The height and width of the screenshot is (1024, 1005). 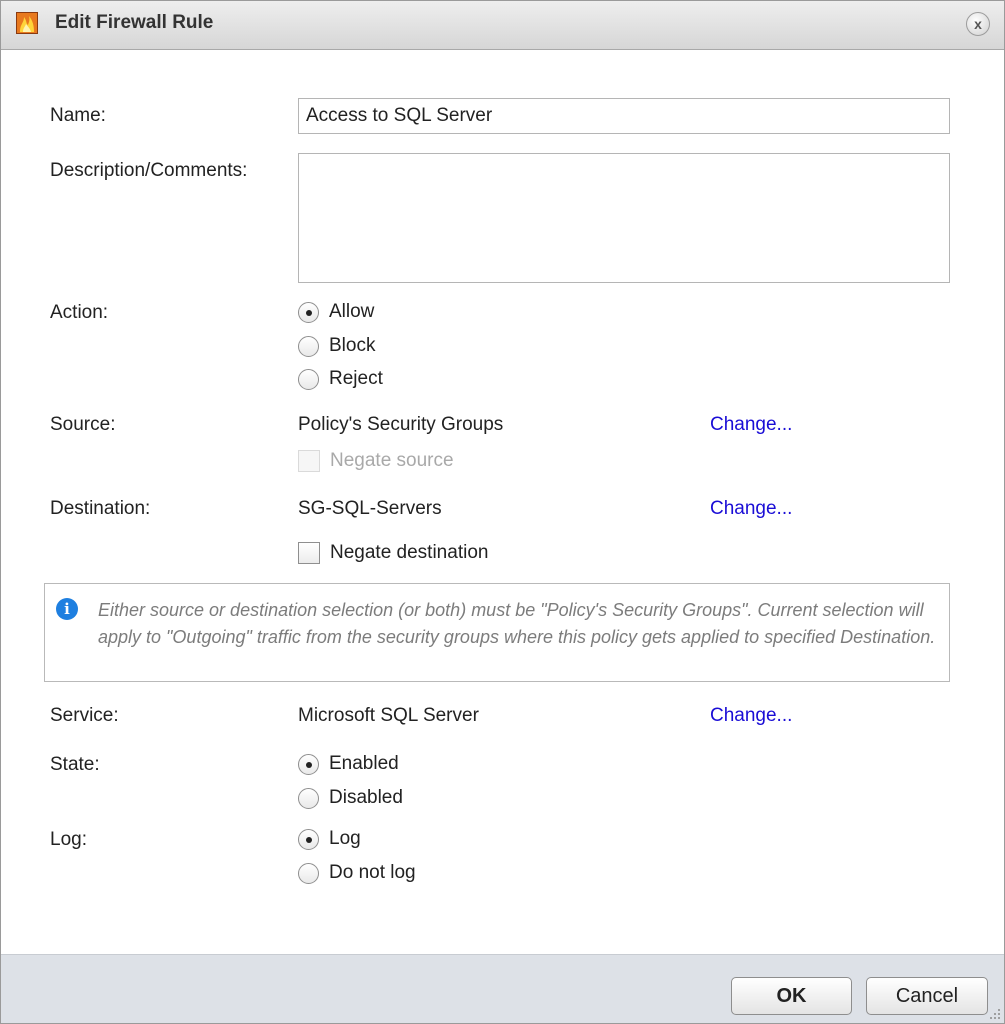 I want to click on enabled-label: Enabled, so click(x=364, y=763).